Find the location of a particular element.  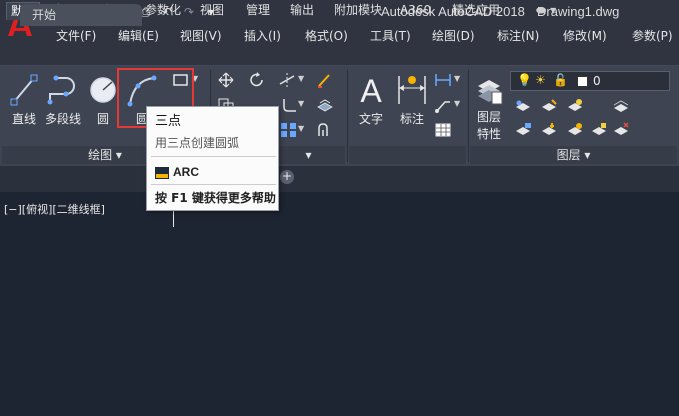

layer-current-value: 0 is located at coordinates (597, 81).